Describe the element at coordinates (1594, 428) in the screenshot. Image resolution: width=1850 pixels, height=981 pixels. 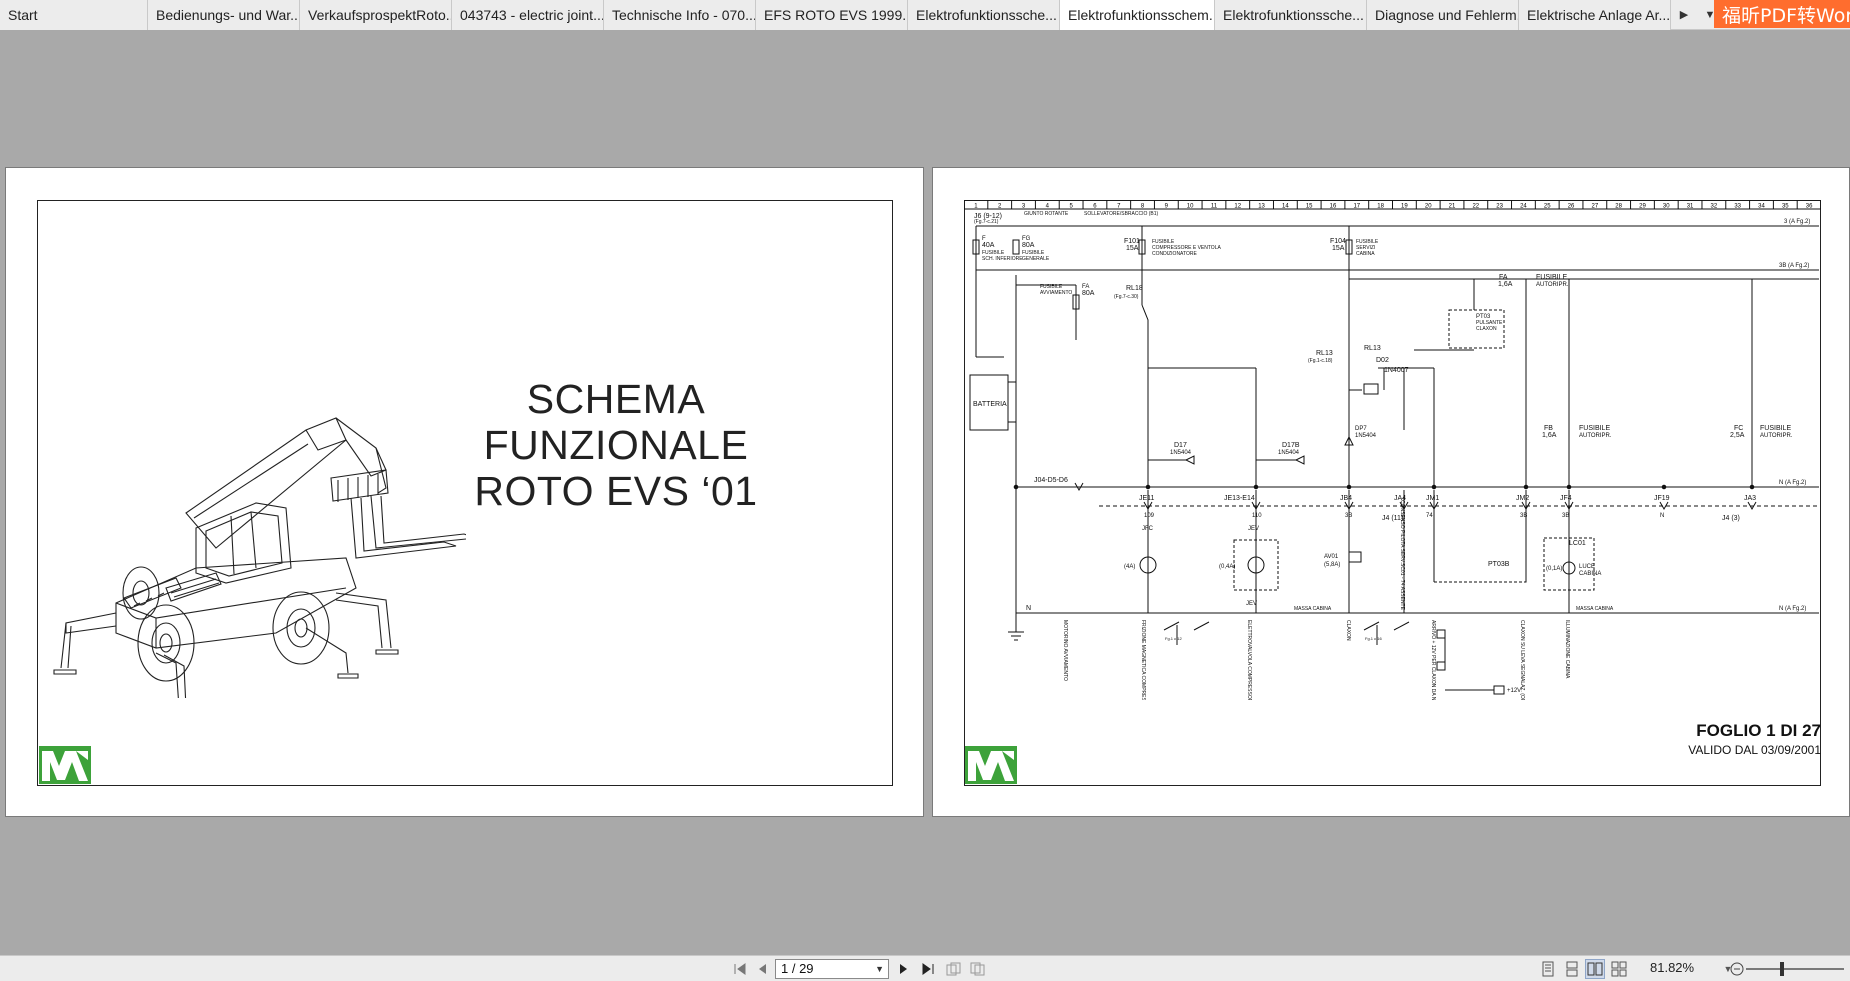
I see `schematic-label-fb-d1: FUSIBILE` at that location.